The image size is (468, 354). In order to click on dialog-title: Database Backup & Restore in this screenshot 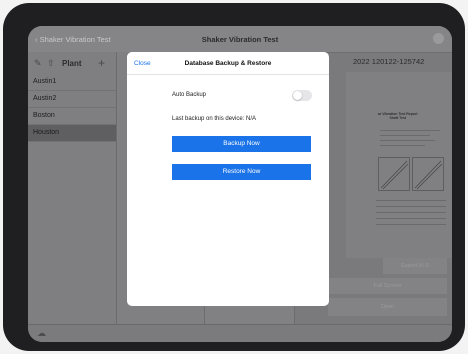, I will do `click(228, 63)`.